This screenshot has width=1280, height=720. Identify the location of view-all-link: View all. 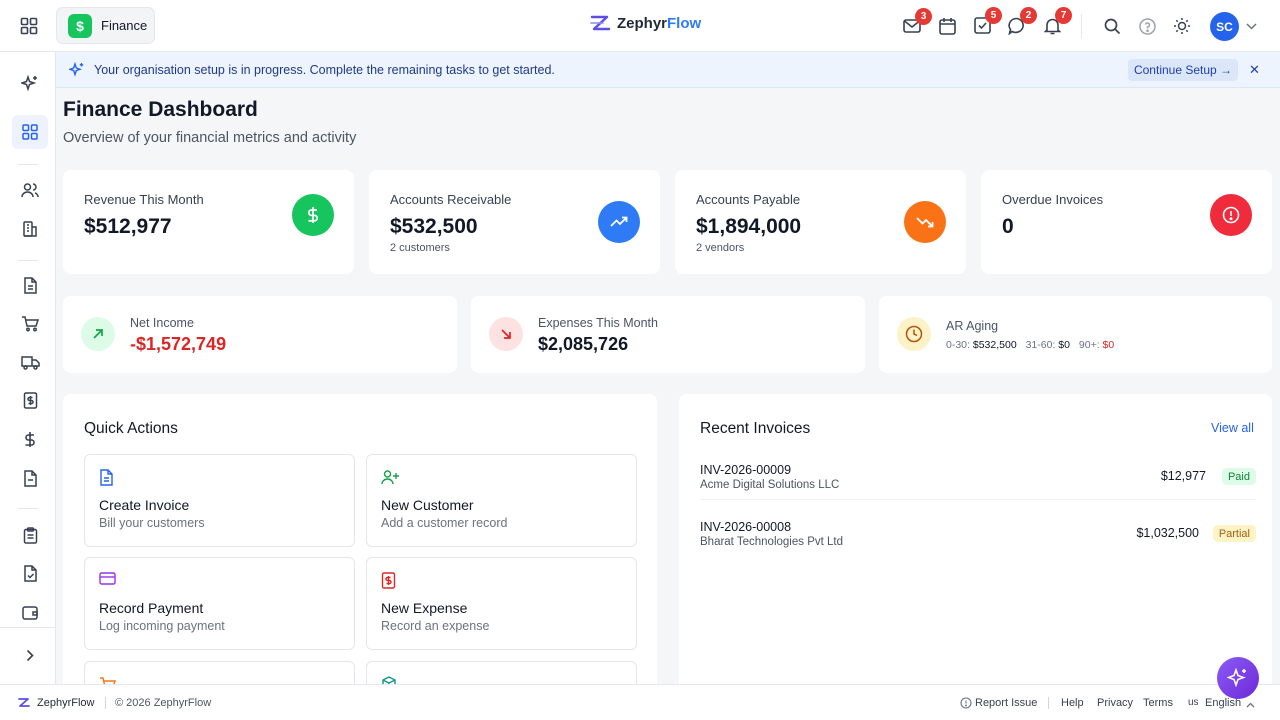
(1232, 428).